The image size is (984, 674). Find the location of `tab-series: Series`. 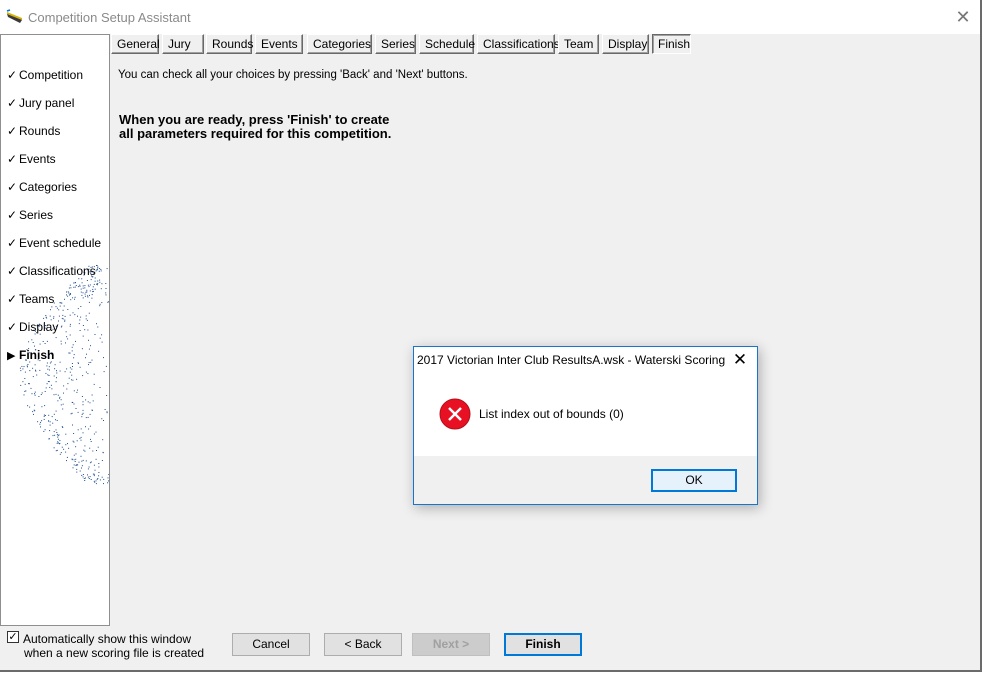

tab-series: Series is located at coordinates (395, 44).